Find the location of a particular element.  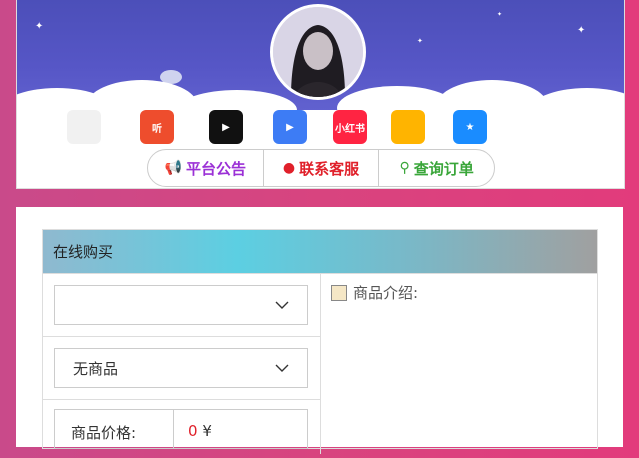

intro-label: 商品介绍: is located at coordinates (386, 293).